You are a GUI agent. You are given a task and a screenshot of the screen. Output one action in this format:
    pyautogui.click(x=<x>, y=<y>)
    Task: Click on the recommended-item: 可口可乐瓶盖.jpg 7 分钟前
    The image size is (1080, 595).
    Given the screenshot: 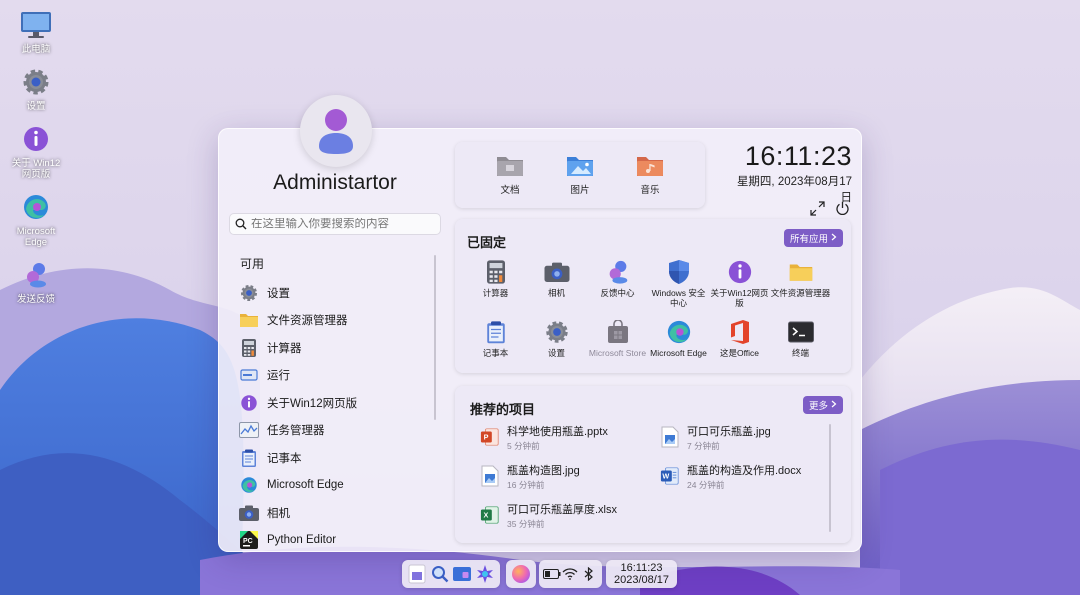 What is the action you would take?
    pyautogui.click(x=750, y=437)
    